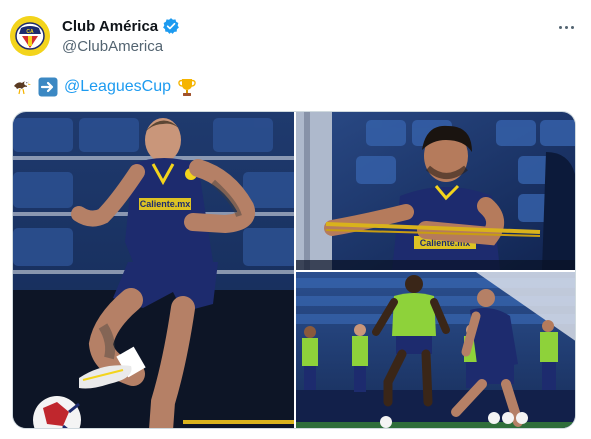  Describe the element at coordinates (117, 87) in the screenshot. I see `mention-link: @LeaguesCup` at that location.